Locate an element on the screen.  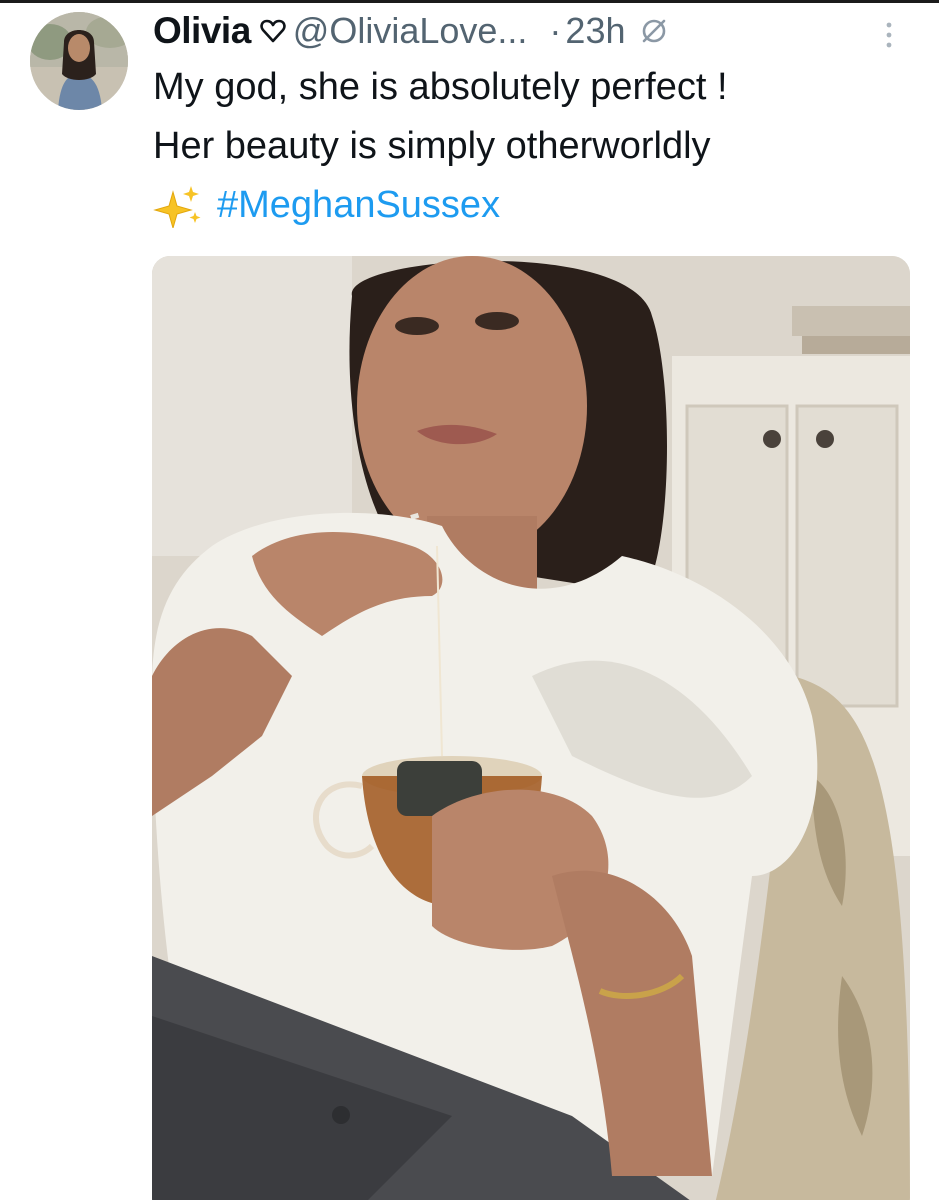
hashtag-line: #MeghanSussex is located at coordinates (533, 205).